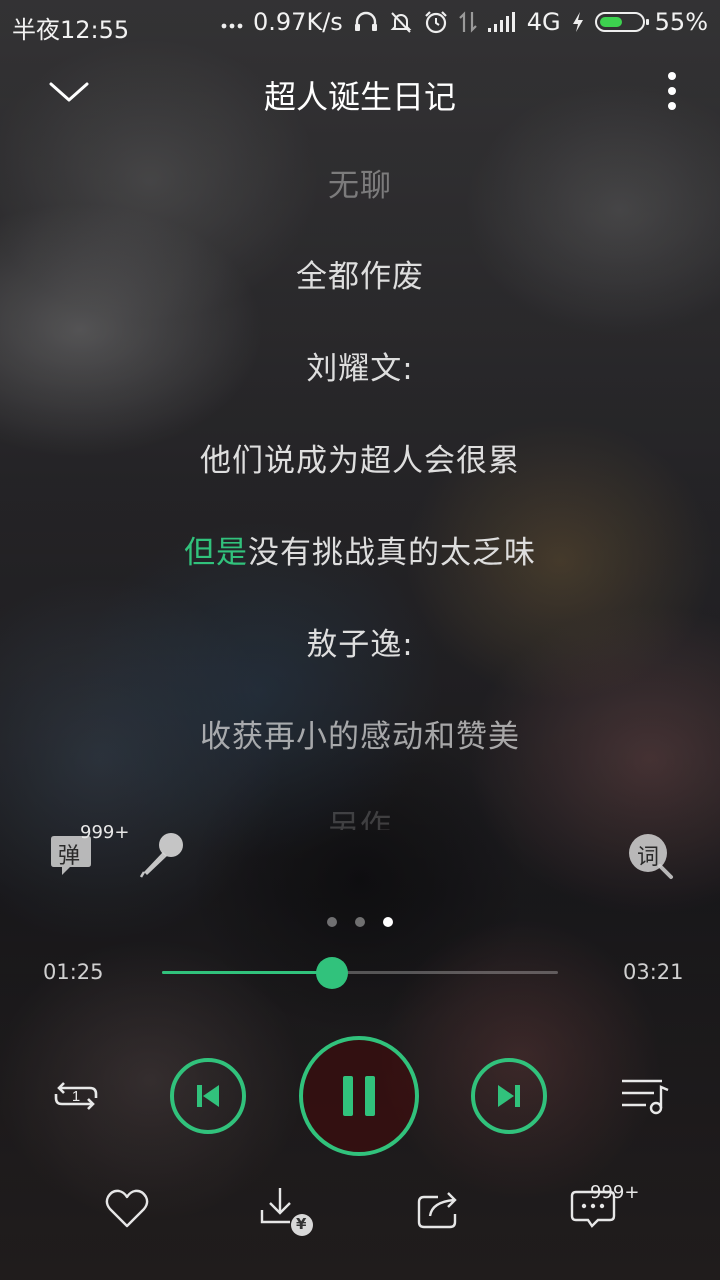 The width and height of the screenshot is (720, 1280). Describe the element at coordinates (298, 22) in the screenshot. I see `network-speed: 0.97K/s` at that location.